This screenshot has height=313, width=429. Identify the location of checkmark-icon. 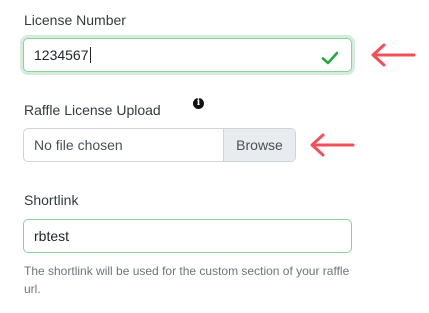
(330, 58).